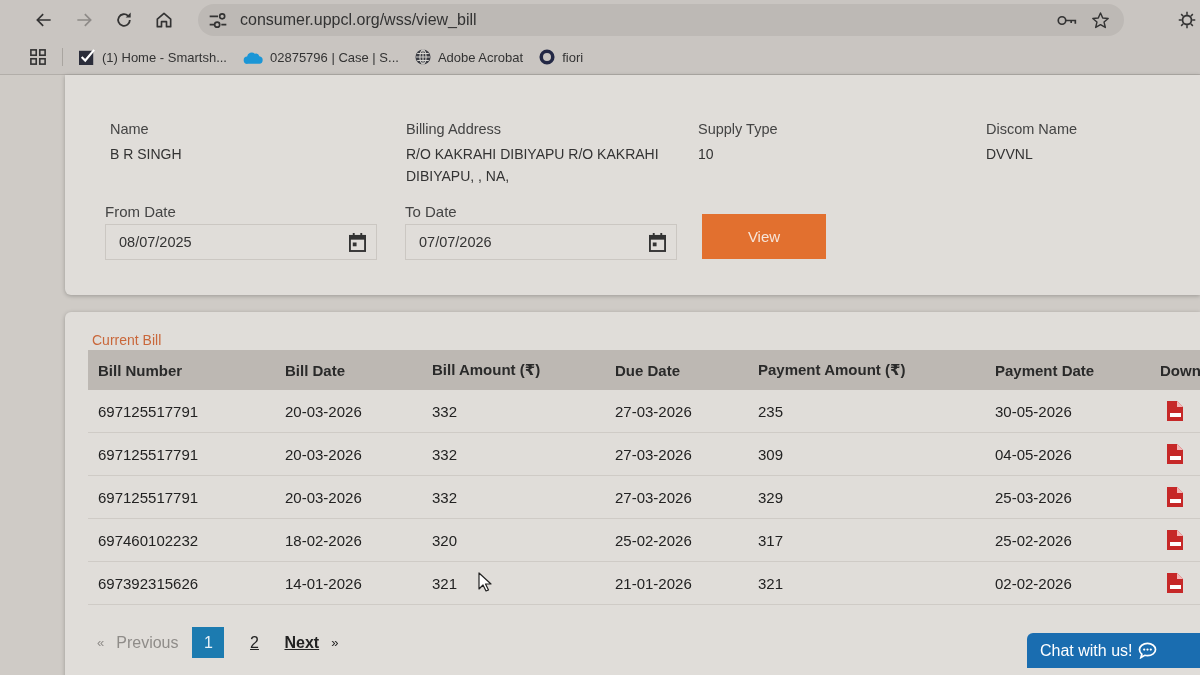 This screenshot has height=675, width=1200. What do you see at coordinates (1033, 454) in the screenshot?
I see `table-cell: 04-05-2026` at bounding box center [1033, 454].